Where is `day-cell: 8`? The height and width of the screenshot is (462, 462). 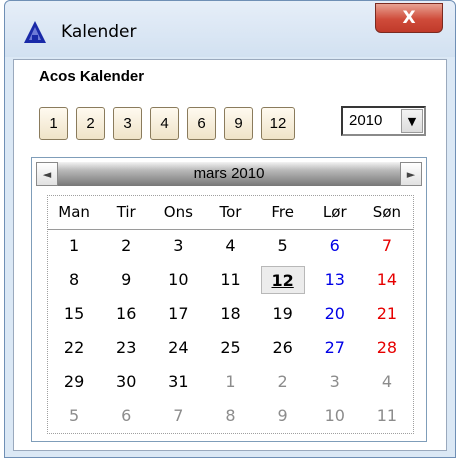
day-cell: 8 is located at coordinates (74, 280).